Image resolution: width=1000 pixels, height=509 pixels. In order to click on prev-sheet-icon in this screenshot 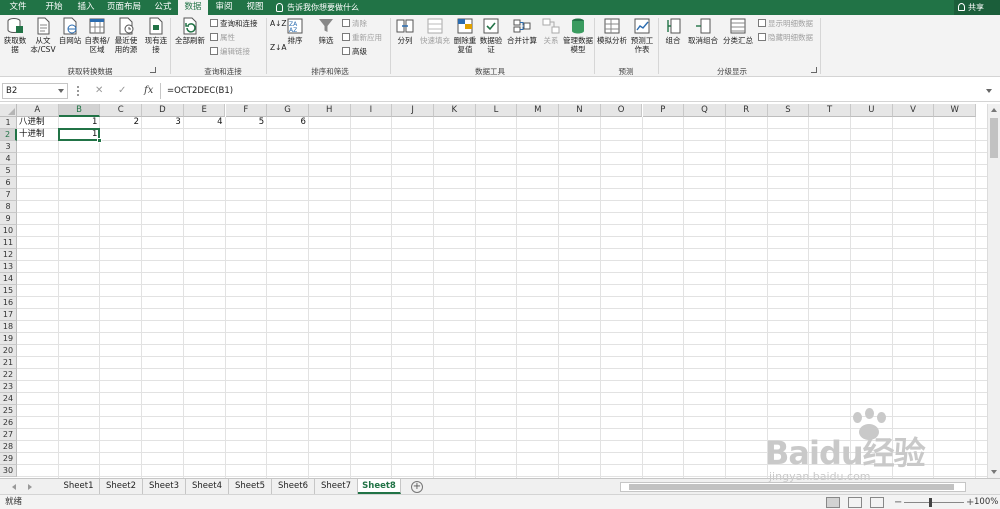, I will do `click(14, 487)`.